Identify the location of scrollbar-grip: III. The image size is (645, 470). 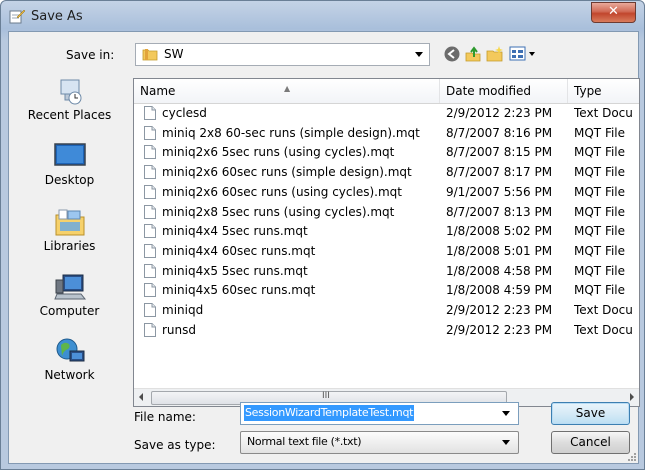
(326, 396).